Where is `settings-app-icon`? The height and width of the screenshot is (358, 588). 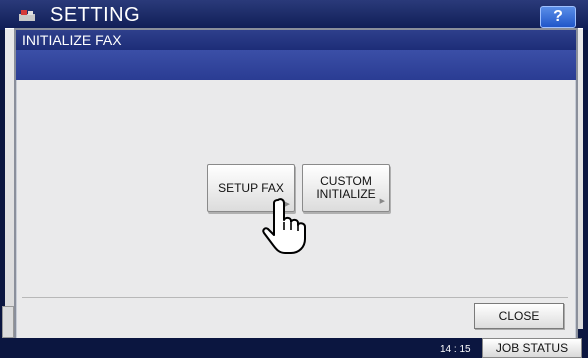
settings-app-icon is located at coordinates (27, 15).